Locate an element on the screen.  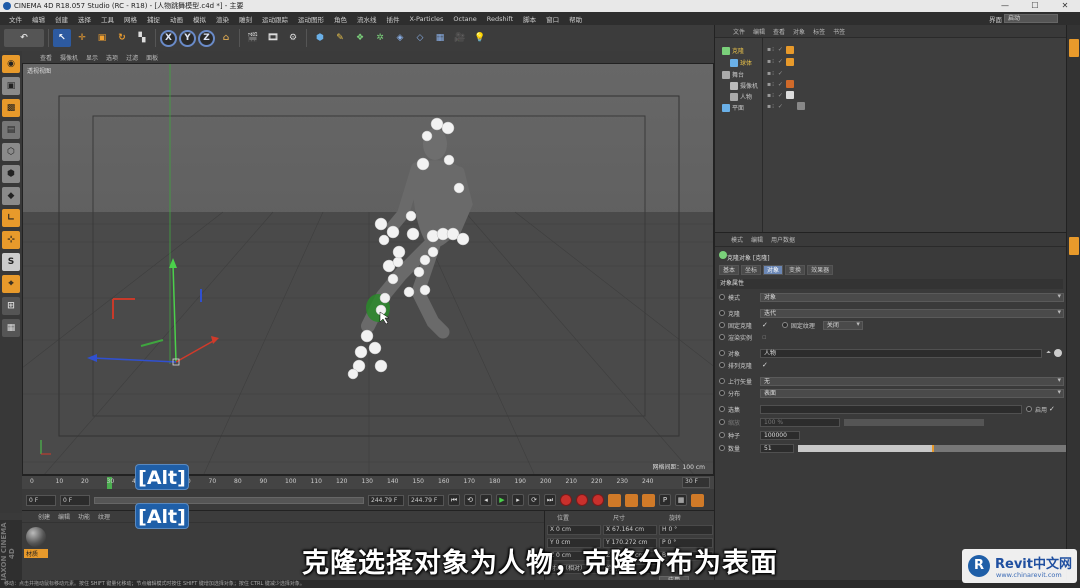
go-to-end-icon: ⏭ is located at coordinates (550, 500).